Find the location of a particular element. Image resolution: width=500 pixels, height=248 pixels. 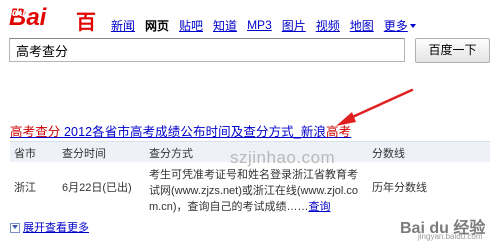

expand-more-link: 展开查看更多 is located at coordinates (49, 227).